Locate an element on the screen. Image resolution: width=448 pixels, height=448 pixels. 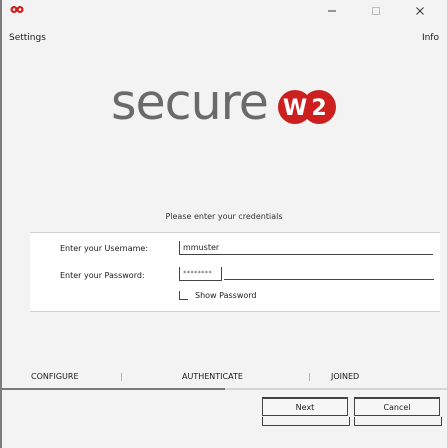
minimize-button is located at coordinates (332, 11).